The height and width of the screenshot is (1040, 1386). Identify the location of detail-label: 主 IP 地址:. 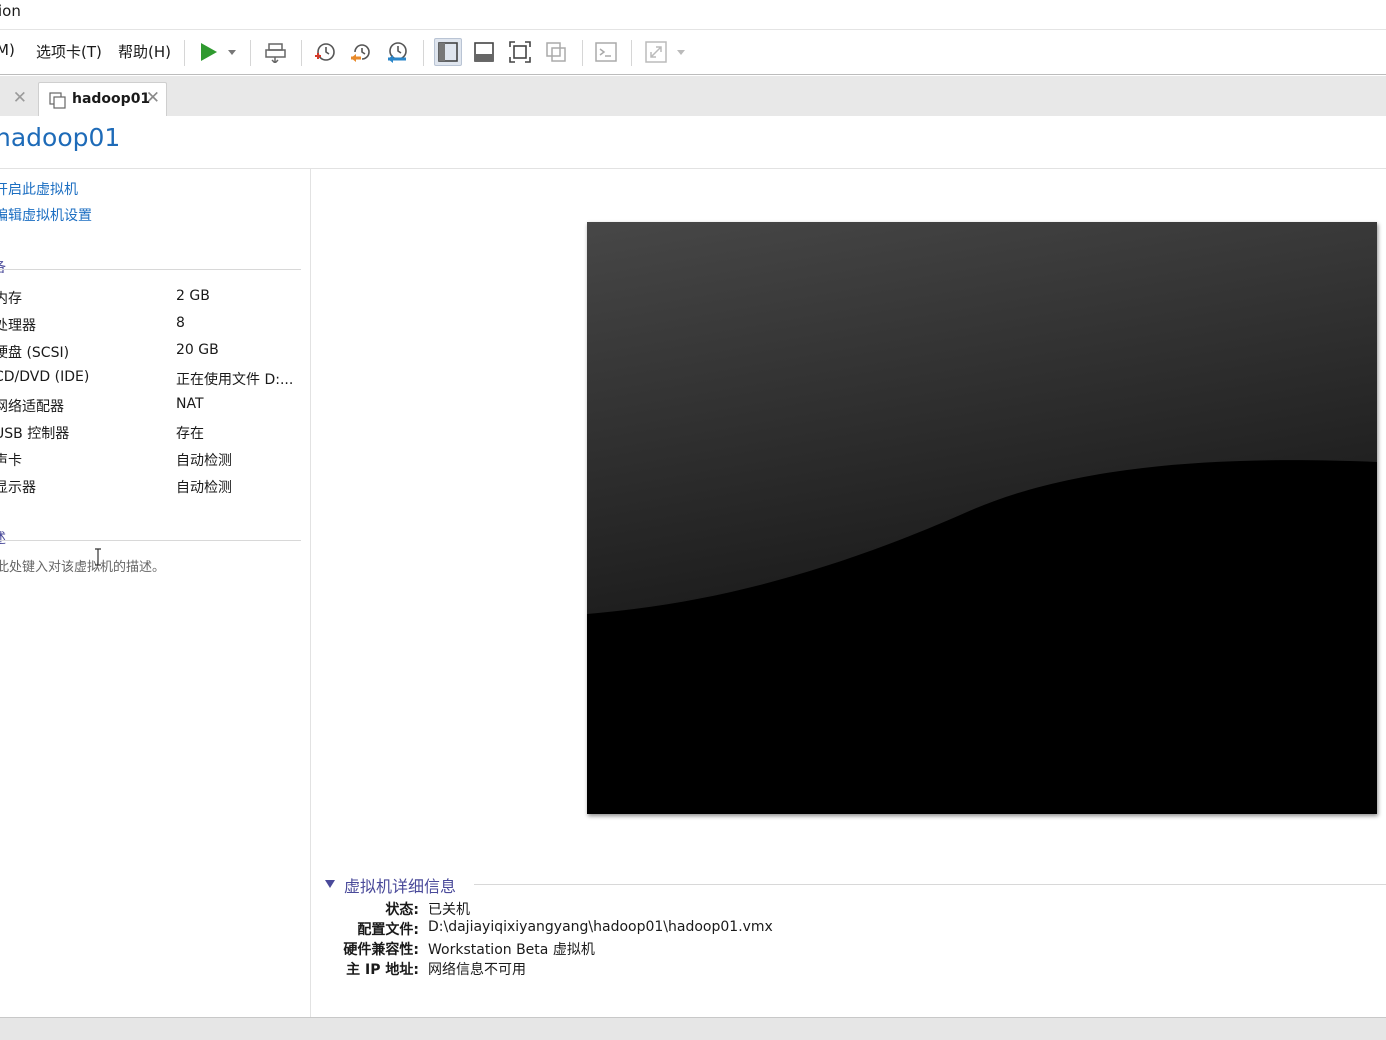
(382, 970).